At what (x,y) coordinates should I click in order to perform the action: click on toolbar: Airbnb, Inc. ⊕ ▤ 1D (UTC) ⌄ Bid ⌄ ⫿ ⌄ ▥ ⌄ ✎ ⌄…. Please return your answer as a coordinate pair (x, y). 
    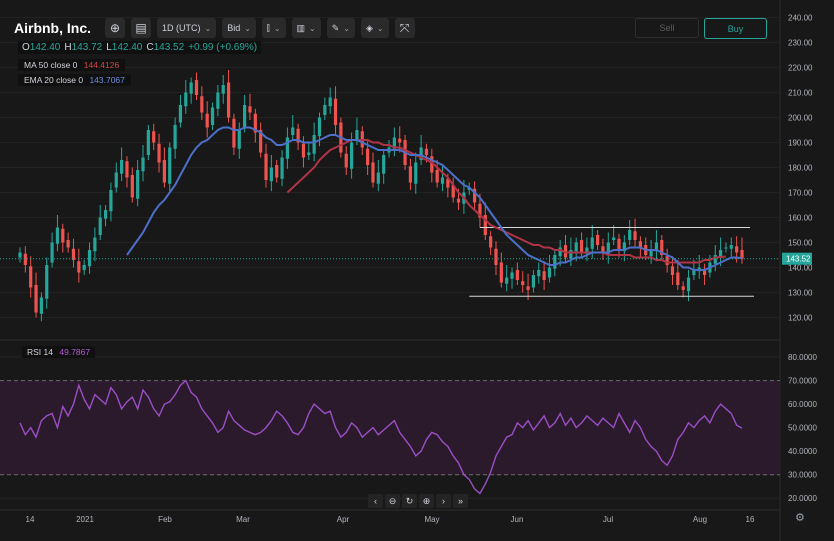
    Looking at the image, I should click on (217, 28).